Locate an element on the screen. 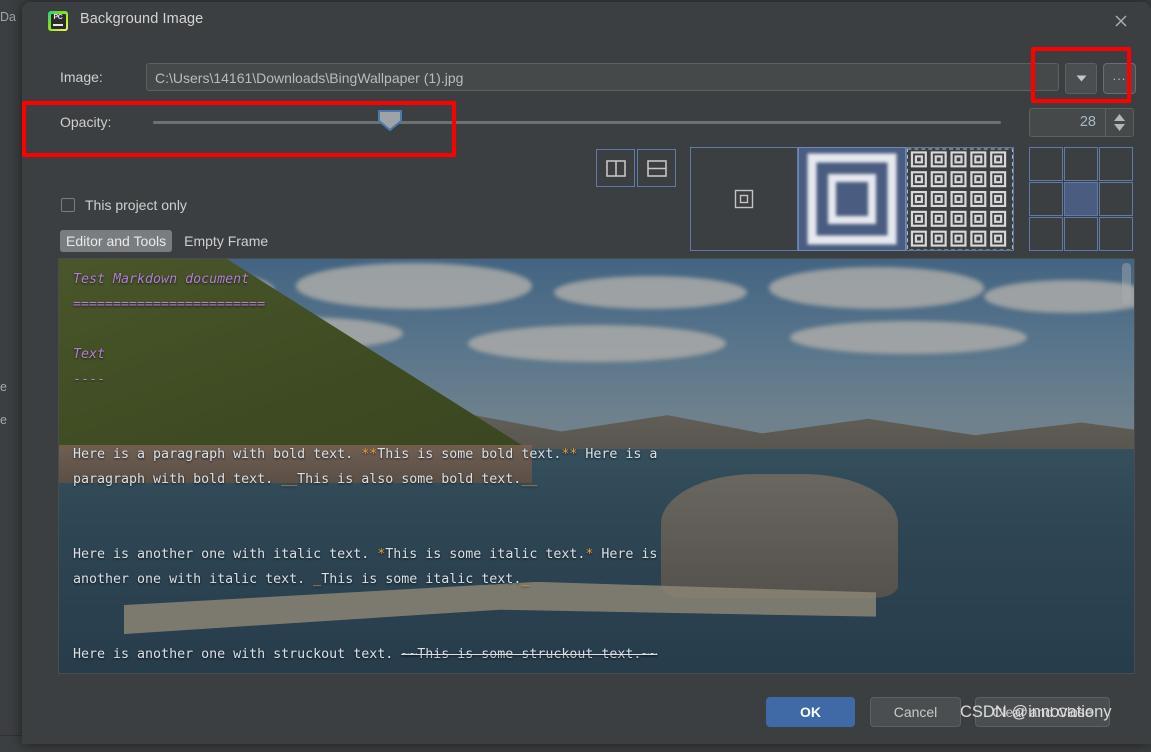 The image size is (1151, 752). dialog-titlebar: PC Background Image is located at coordinates (586, 20).